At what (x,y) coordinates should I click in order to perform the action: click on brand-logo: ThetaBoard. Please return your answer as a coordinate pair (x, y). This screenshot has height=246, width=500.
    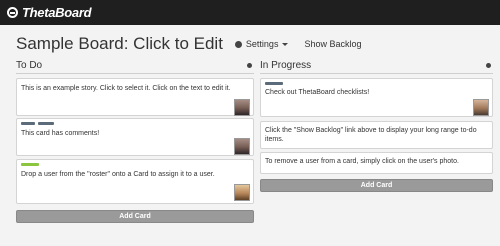
    Looking at the image, I should click on (49, 12).